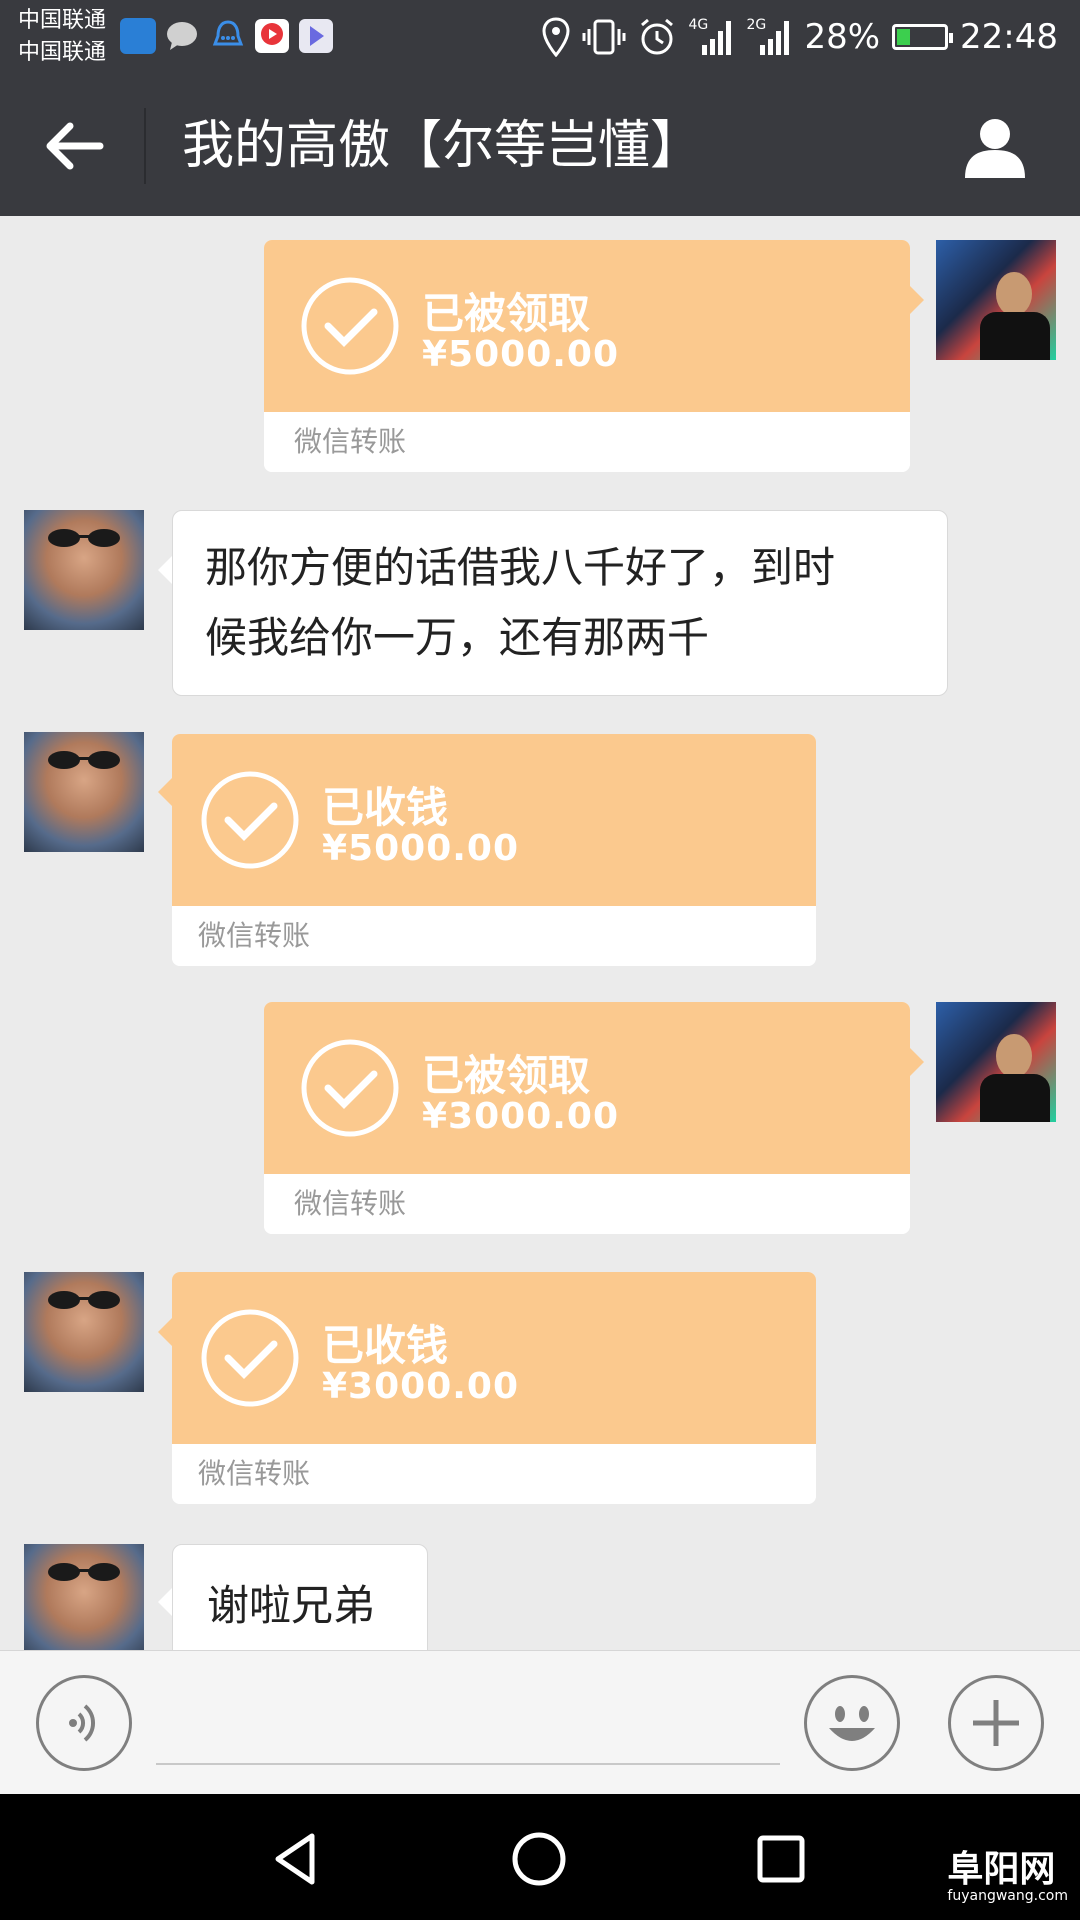 The width and height of the screenshot is (1080, 1920). I want to click on navigation-bar: 阜阳网 fuyangwang.com, so click(540, 1857).